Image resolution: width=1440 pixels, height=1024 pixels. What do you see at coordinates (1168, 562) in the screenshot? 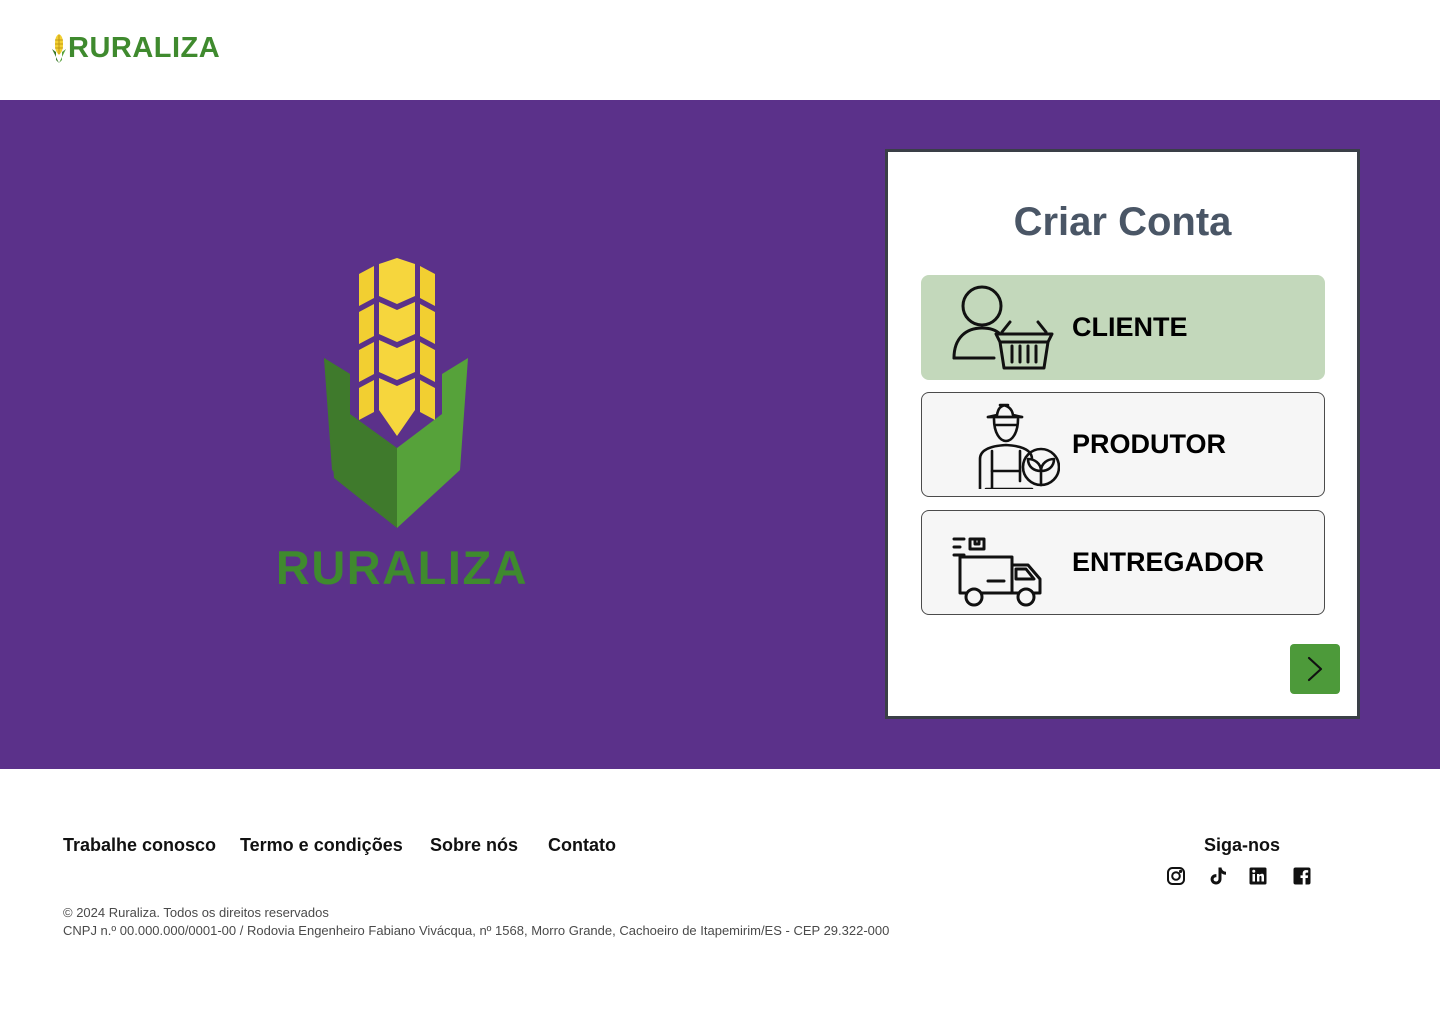
I see `role-label-entregador: ENTREGADOR` at bounding box center [1168, 562].